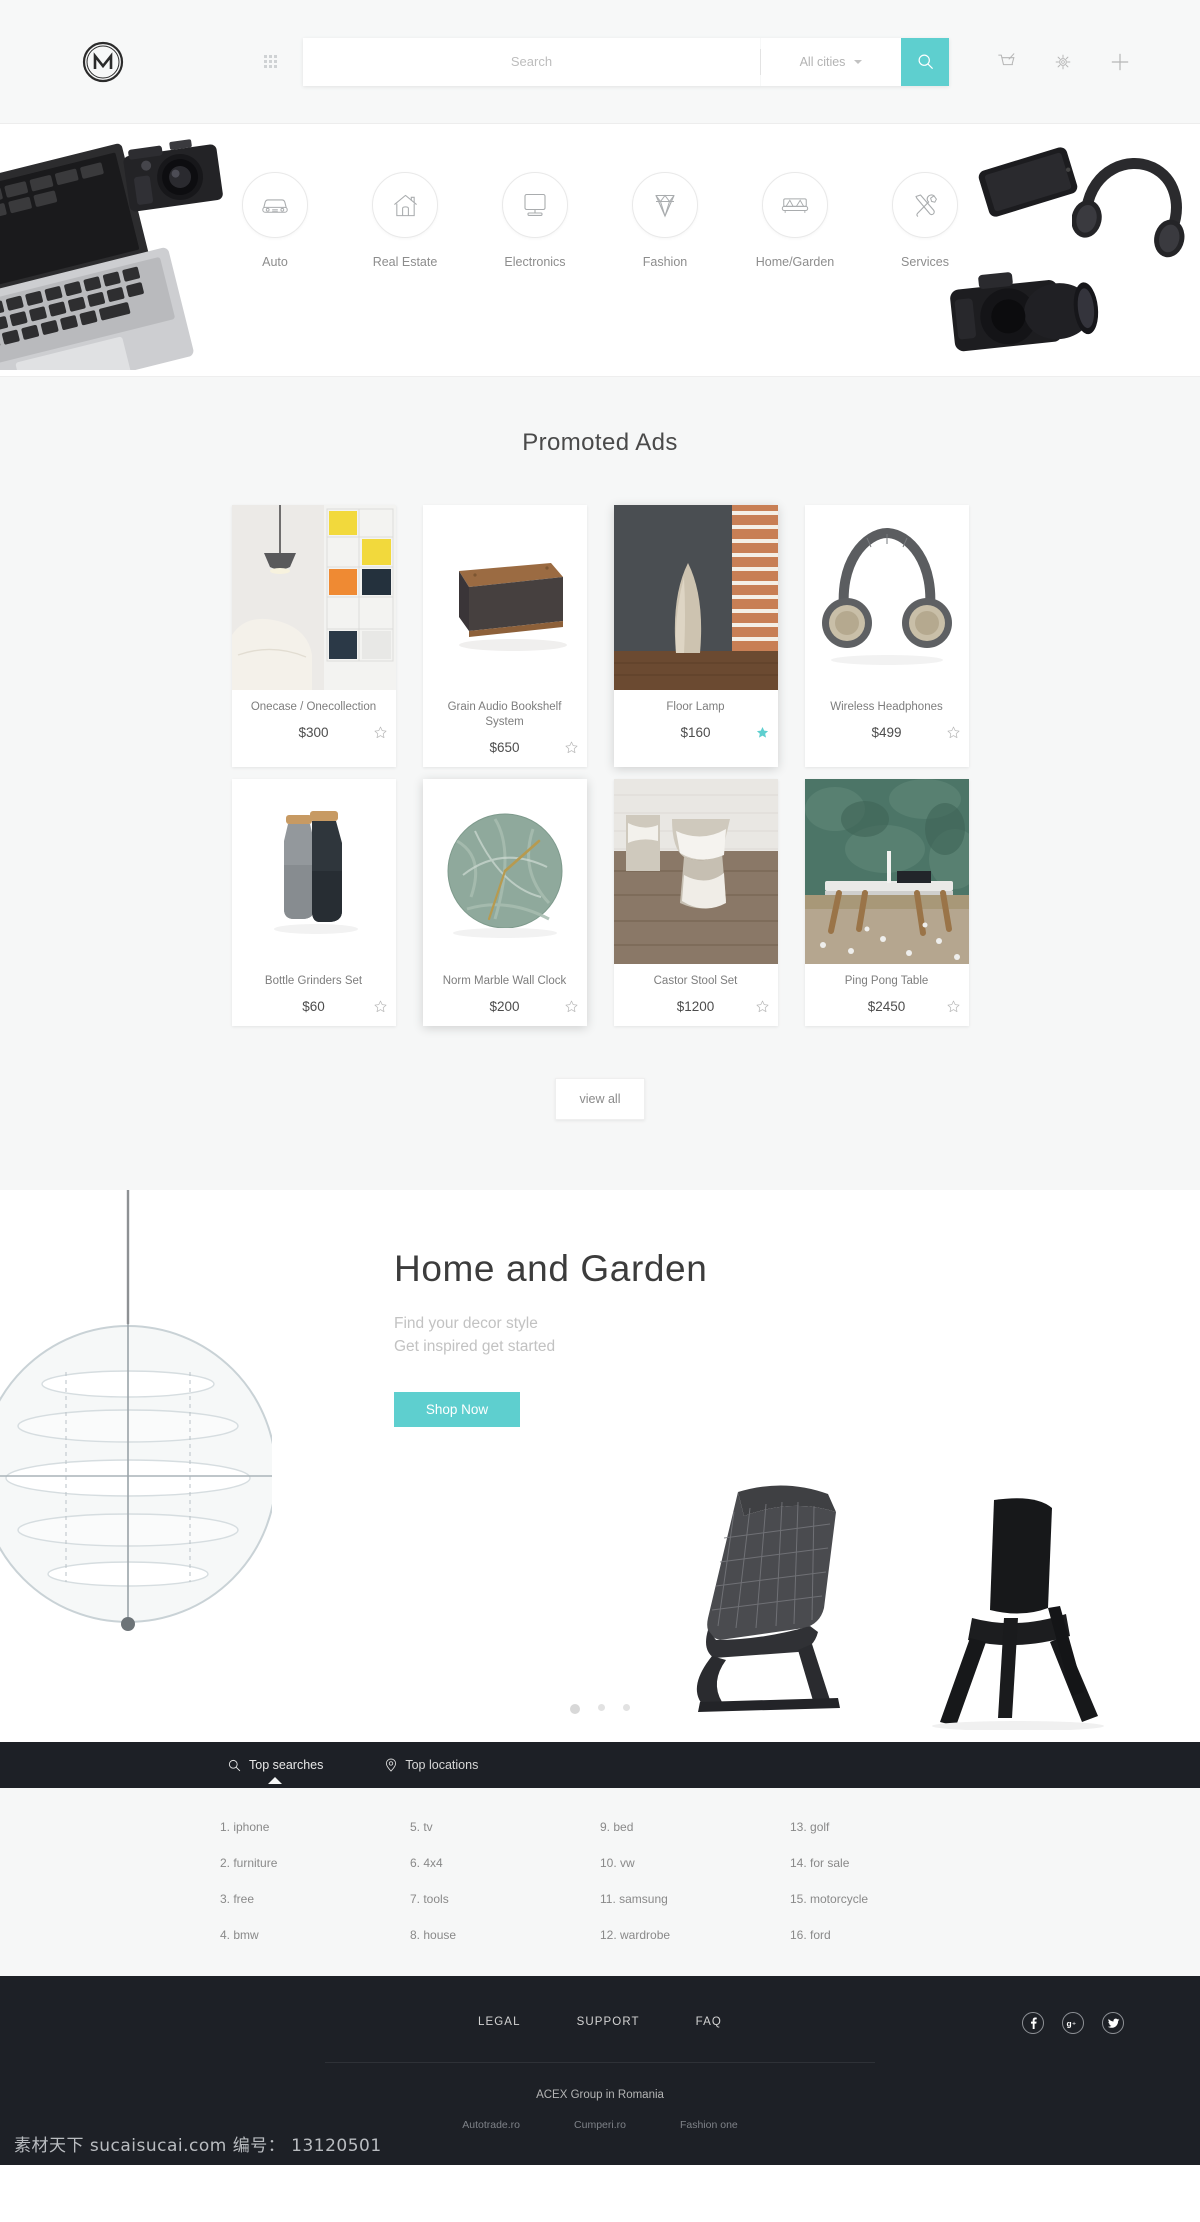 The height and width of the screenshot is (2222, 1200). Describe the element at coordinates (505, 1935) in the screenshot. I see `search-term: 8. house` at that location.